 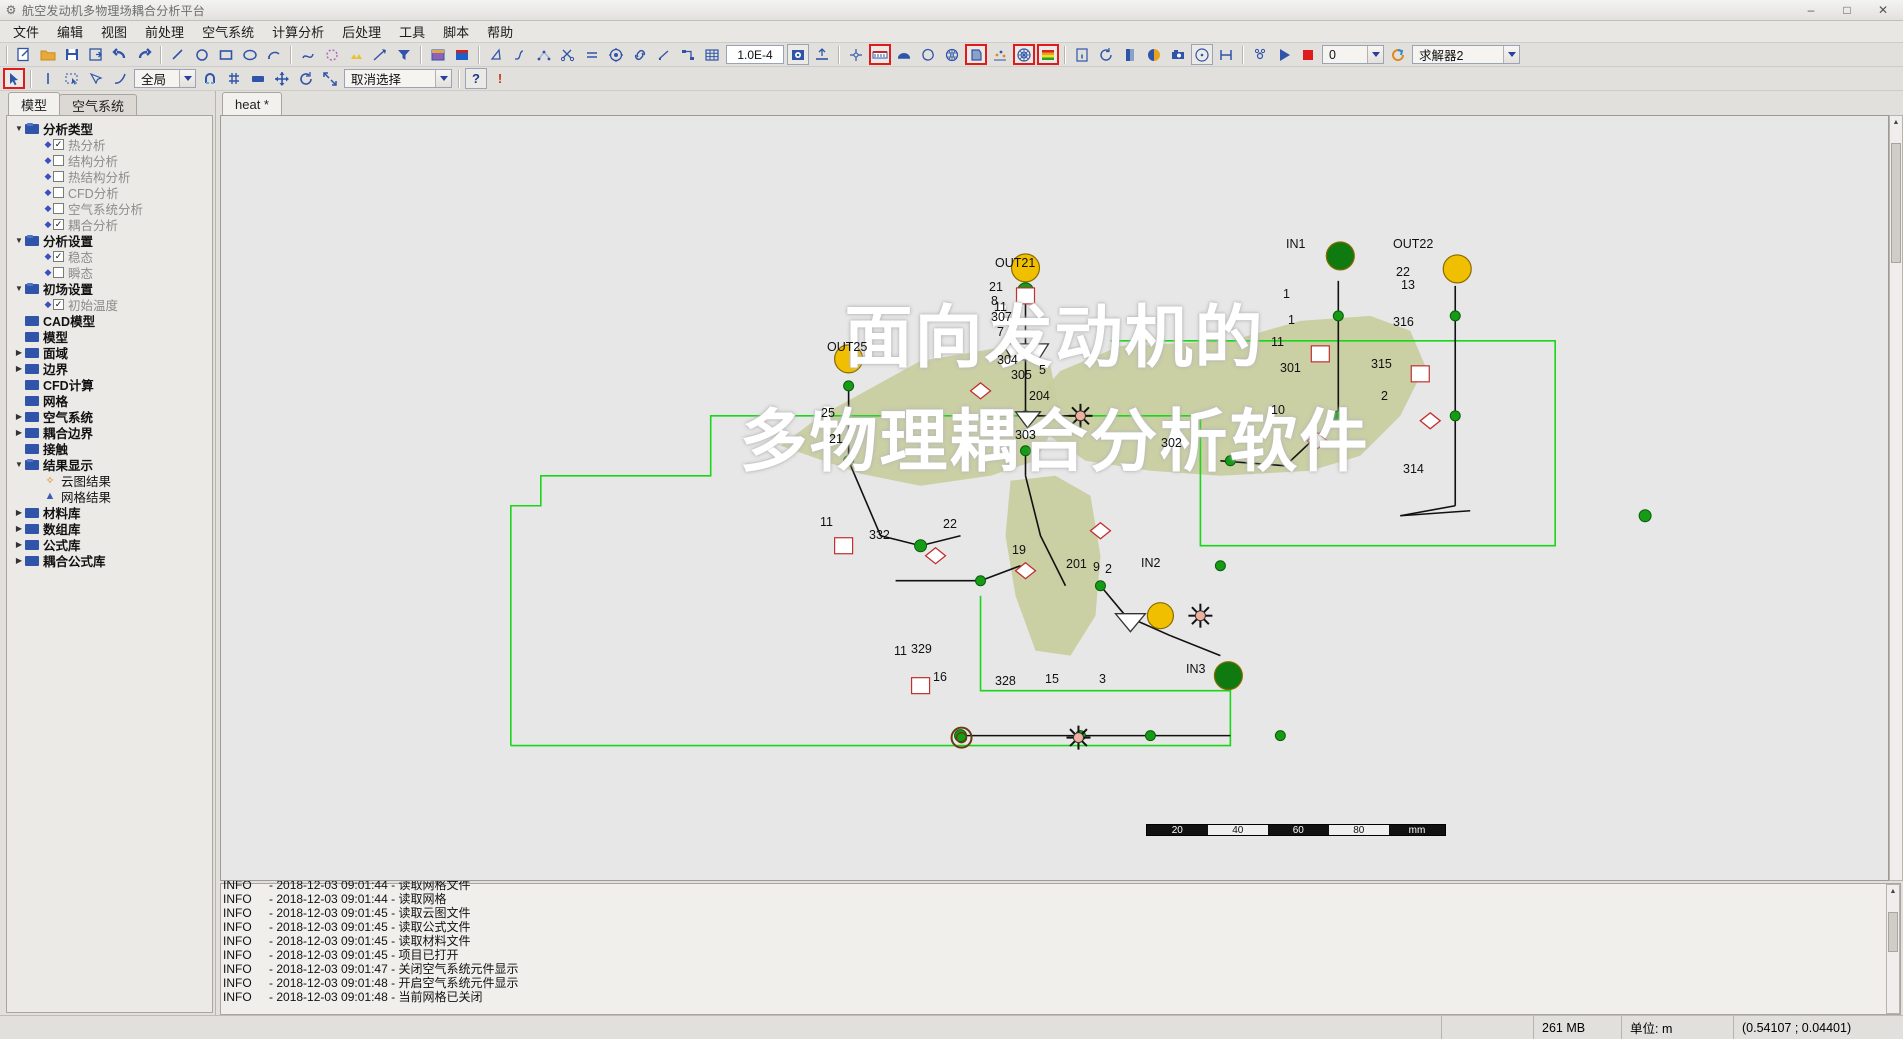 What do you see at coordinates (822, 54) in the screenshot?
I see `dimension-icon` at bounding box center [822, 54].